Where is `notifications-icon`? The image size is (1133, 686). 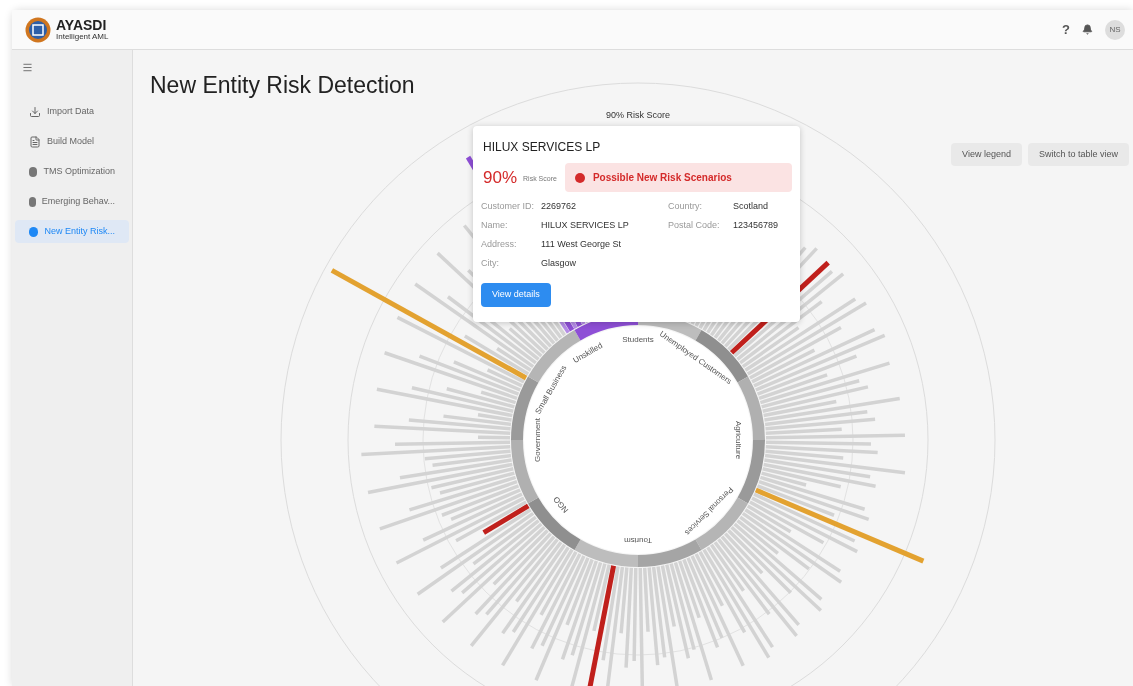 notifications-icon is located at coordinates (1087, 29).